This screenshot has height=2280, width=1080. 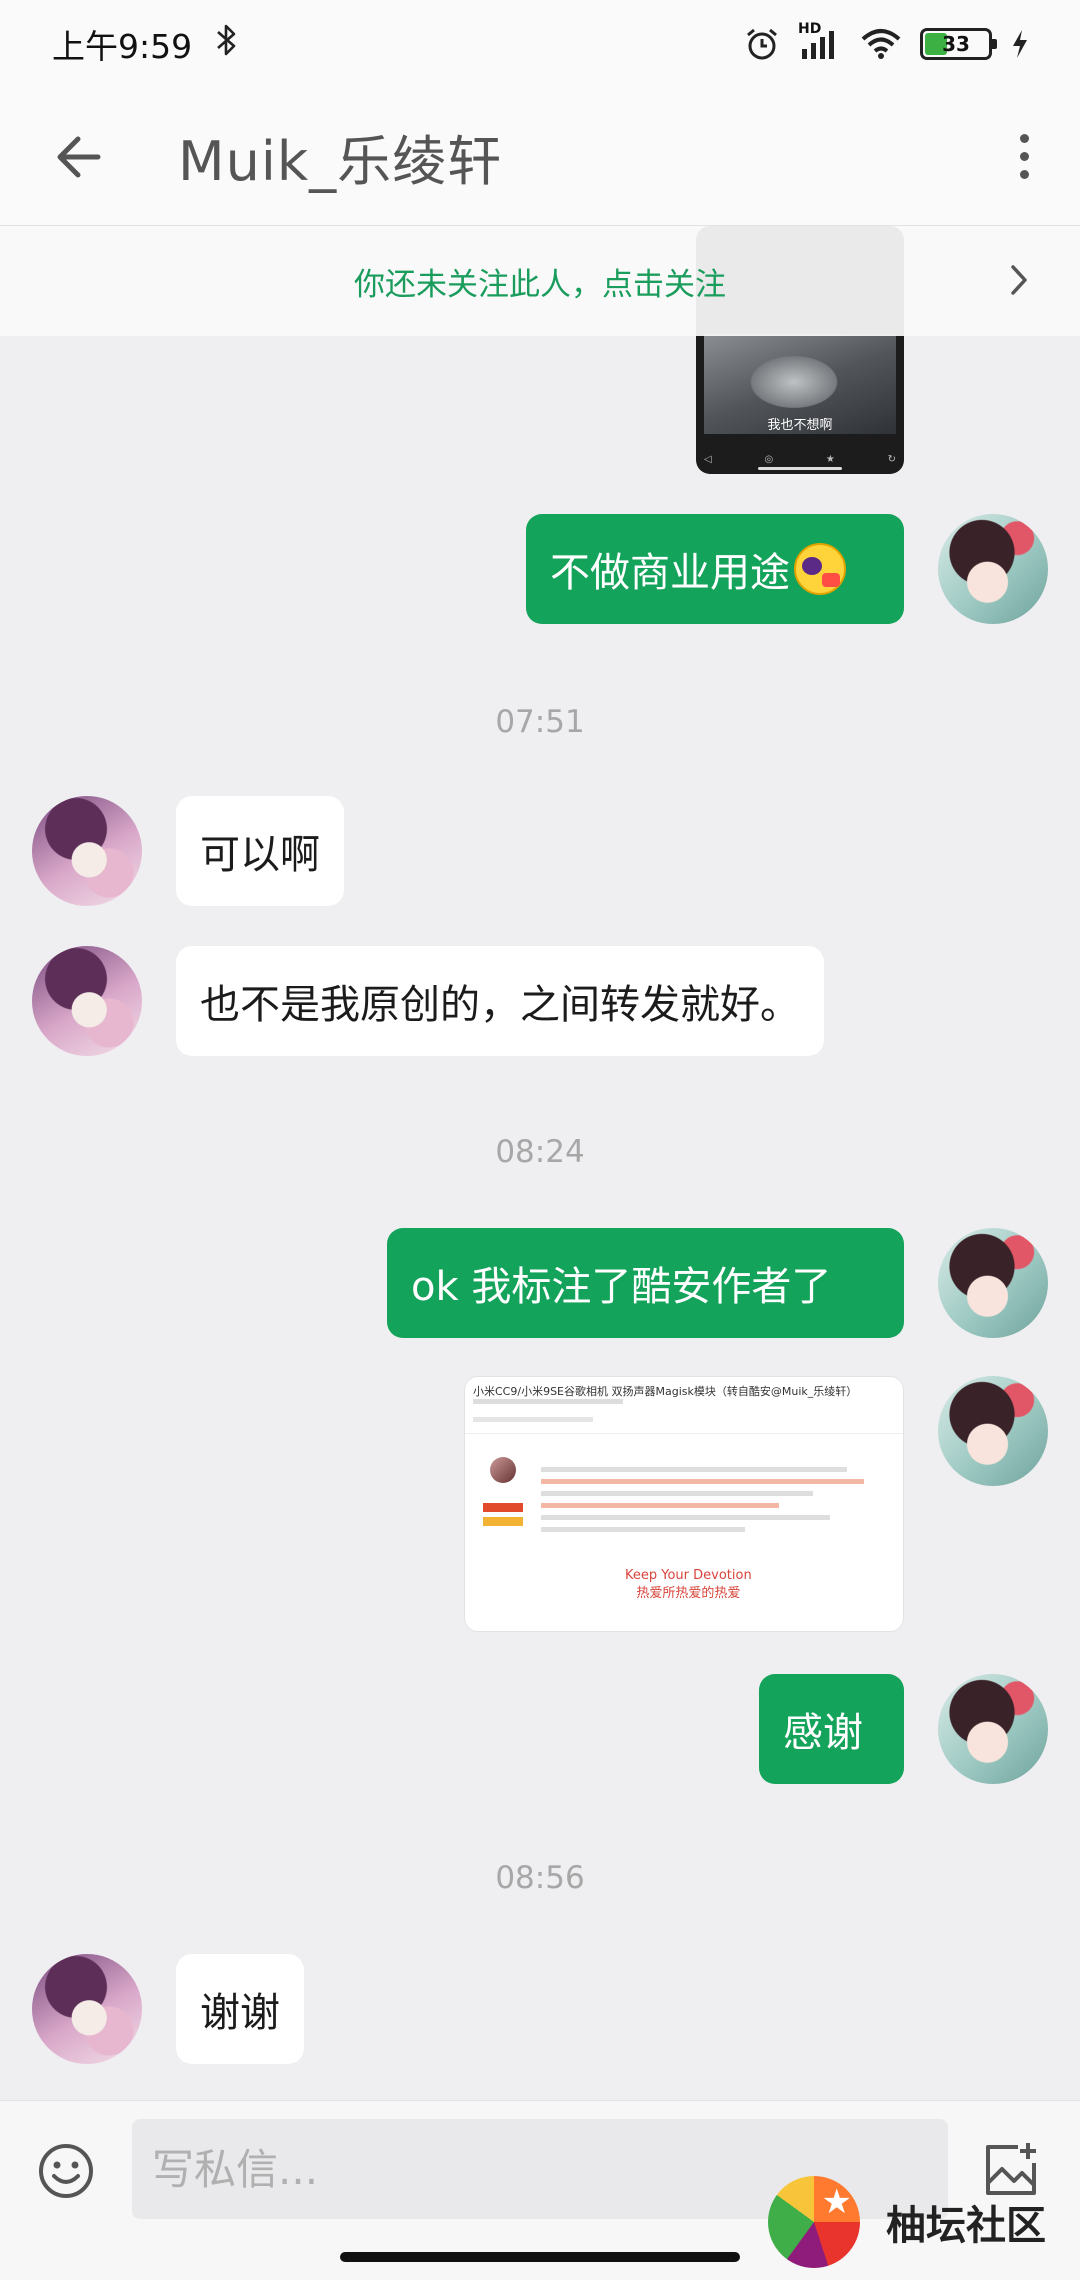 I want to click on webpage-meta, so click(x=548, y=1401).